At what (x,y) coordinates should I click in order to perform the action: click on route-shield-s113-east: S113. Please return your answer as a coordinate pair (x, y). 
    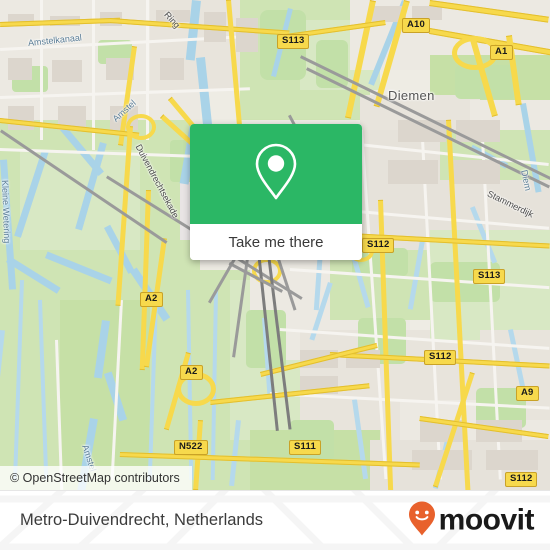
    Looking at the image, I should click on (489, 276).